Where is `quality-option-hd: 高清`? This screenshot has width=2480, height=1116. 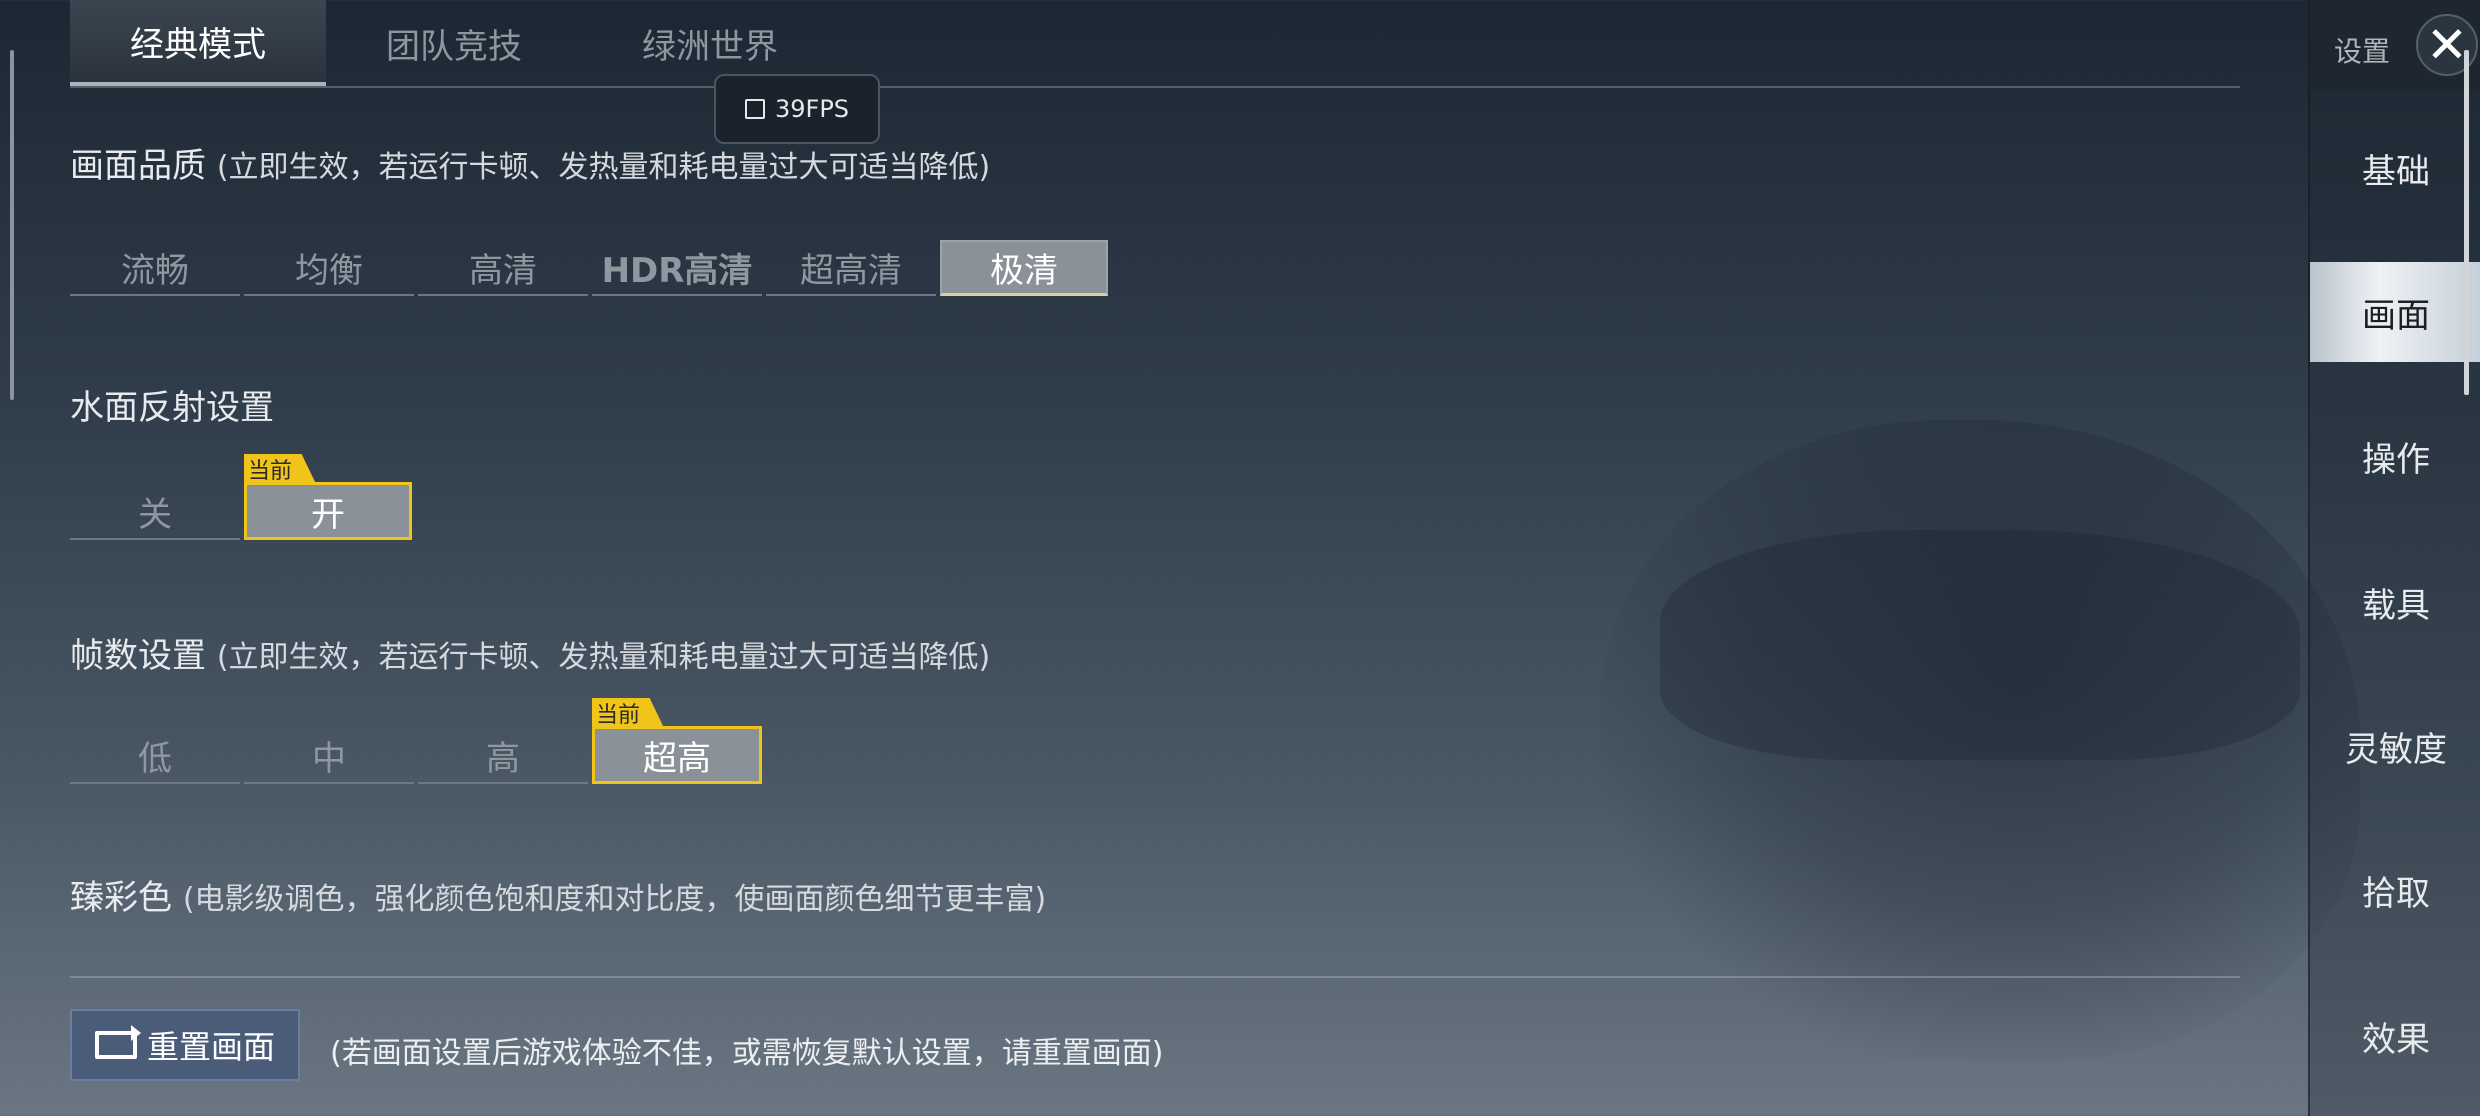 quality-option-hd: 高清 is located at coordinates (503, 268).